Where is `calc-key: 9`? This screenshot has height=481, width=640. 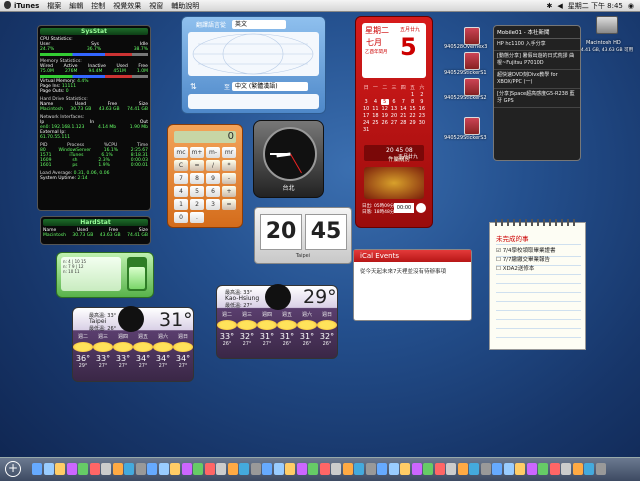 calc-key: 9 is located at coordinates (213, 178).